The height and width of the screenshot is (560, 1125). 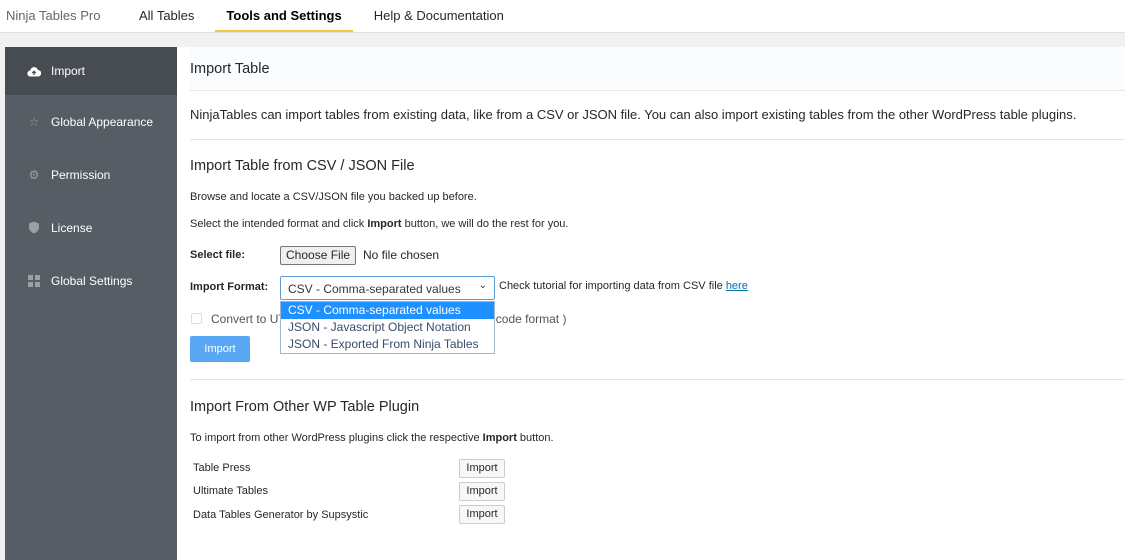 I want to click on dropdown-option: CSV - Comma-separated values, so click(x=387, y=310).